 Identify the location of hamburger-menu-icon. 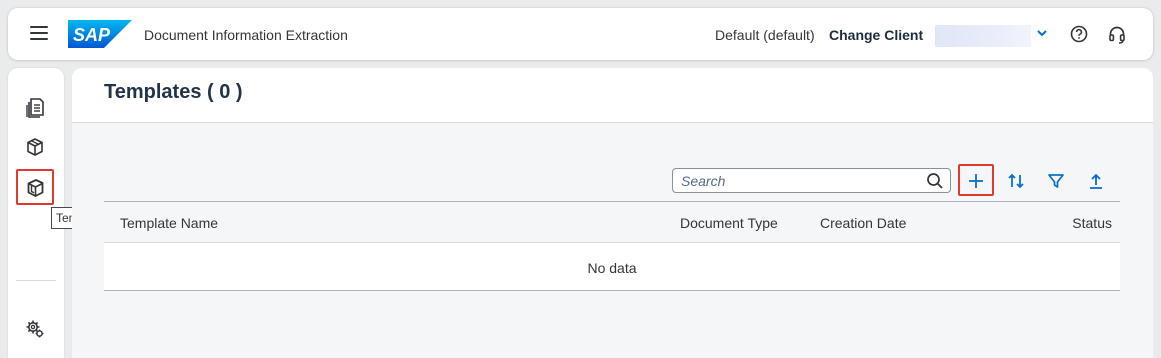
(39, 34).